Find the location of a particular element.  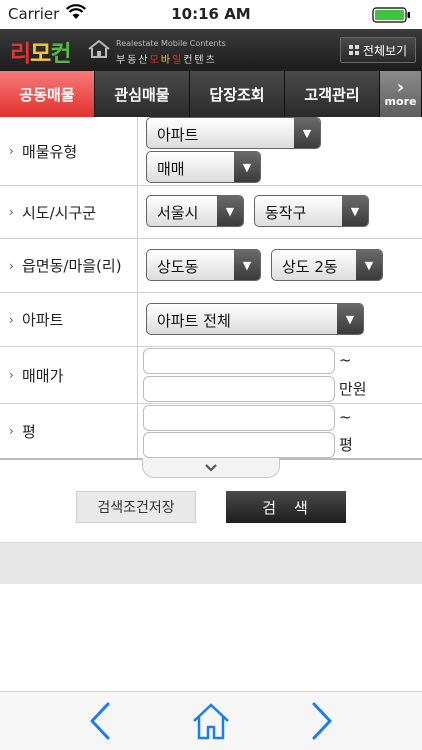

price-min-input is located at coordinates (239, 361).